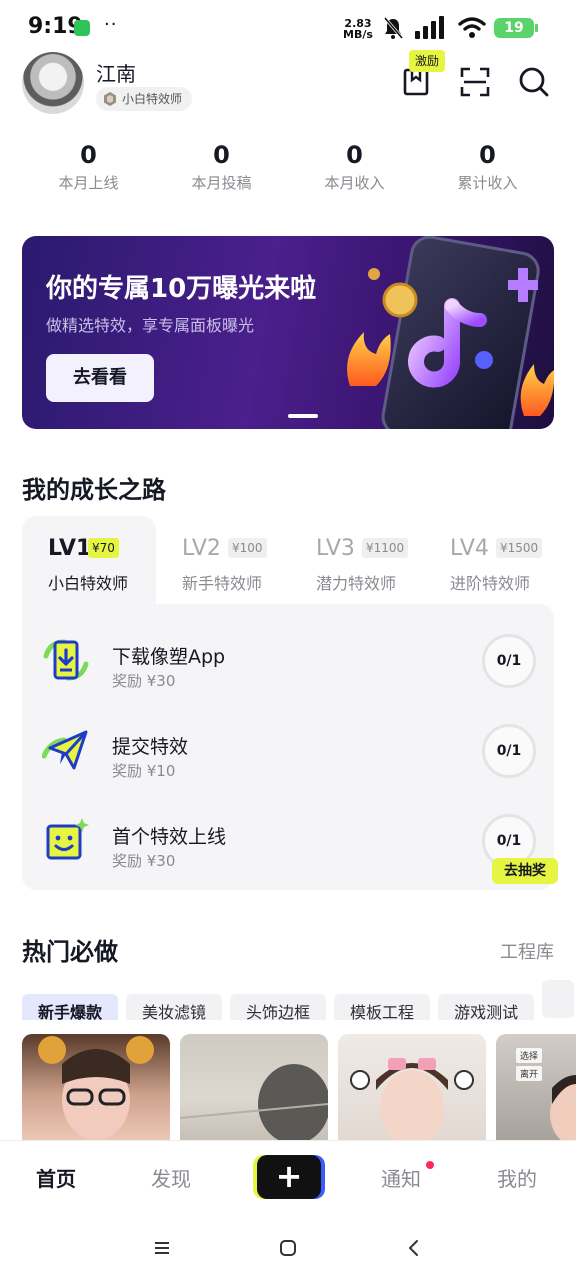  What do you see at coordinates (201, 548) in the screenshot?
I see `level-name: LV2` at bounding box center [201, 548].